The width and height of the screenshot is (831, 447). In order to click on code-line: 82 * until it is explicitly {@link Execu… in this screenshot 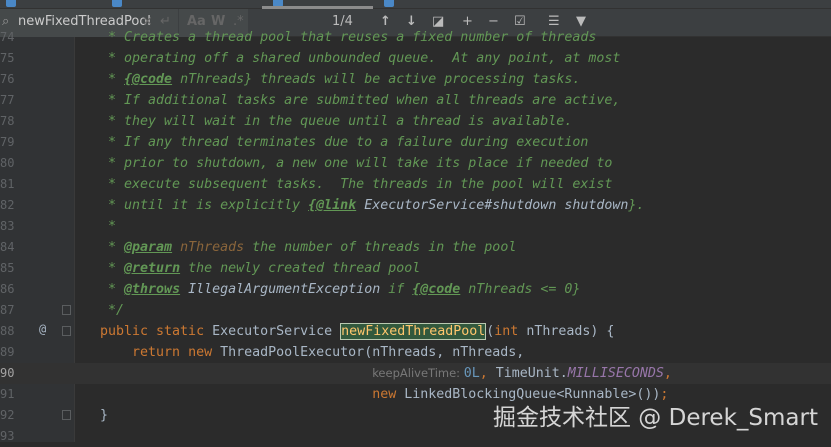, I will do `click(415, 205)`.